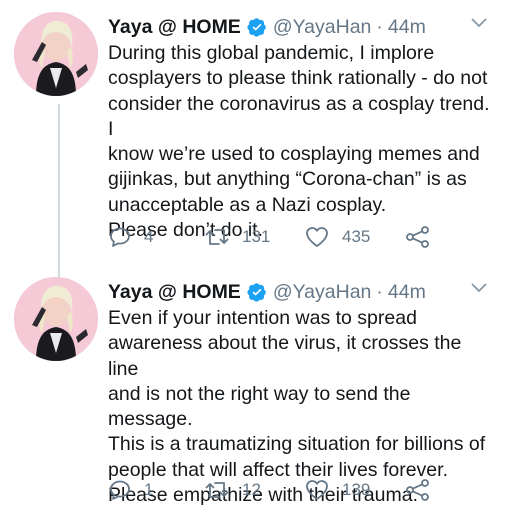  I want to click on reply-count: 1, so click(149, 489).